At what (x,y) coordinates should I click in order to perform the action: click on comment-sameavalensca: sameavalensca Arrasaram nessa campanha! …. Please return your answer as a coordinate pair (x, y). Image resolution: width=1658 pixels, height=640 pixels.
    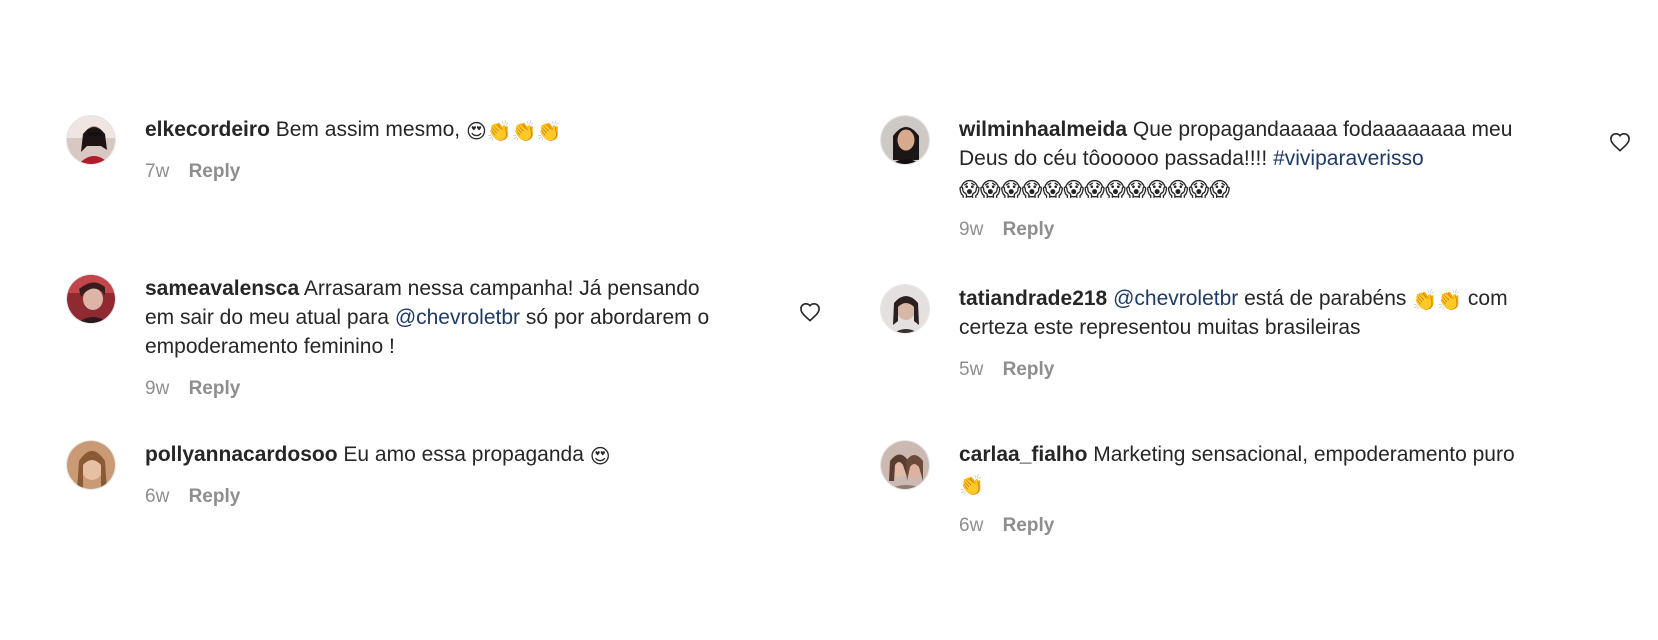
    Looking at the image, I should click on (446, 349).